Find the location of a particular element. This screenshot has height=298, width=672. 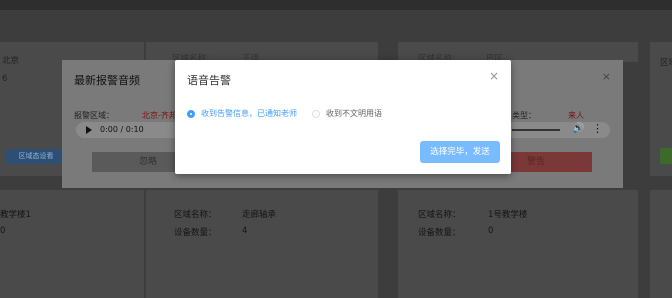

radio-label: 收到不文明用语 is located at coordinates (354, 113).